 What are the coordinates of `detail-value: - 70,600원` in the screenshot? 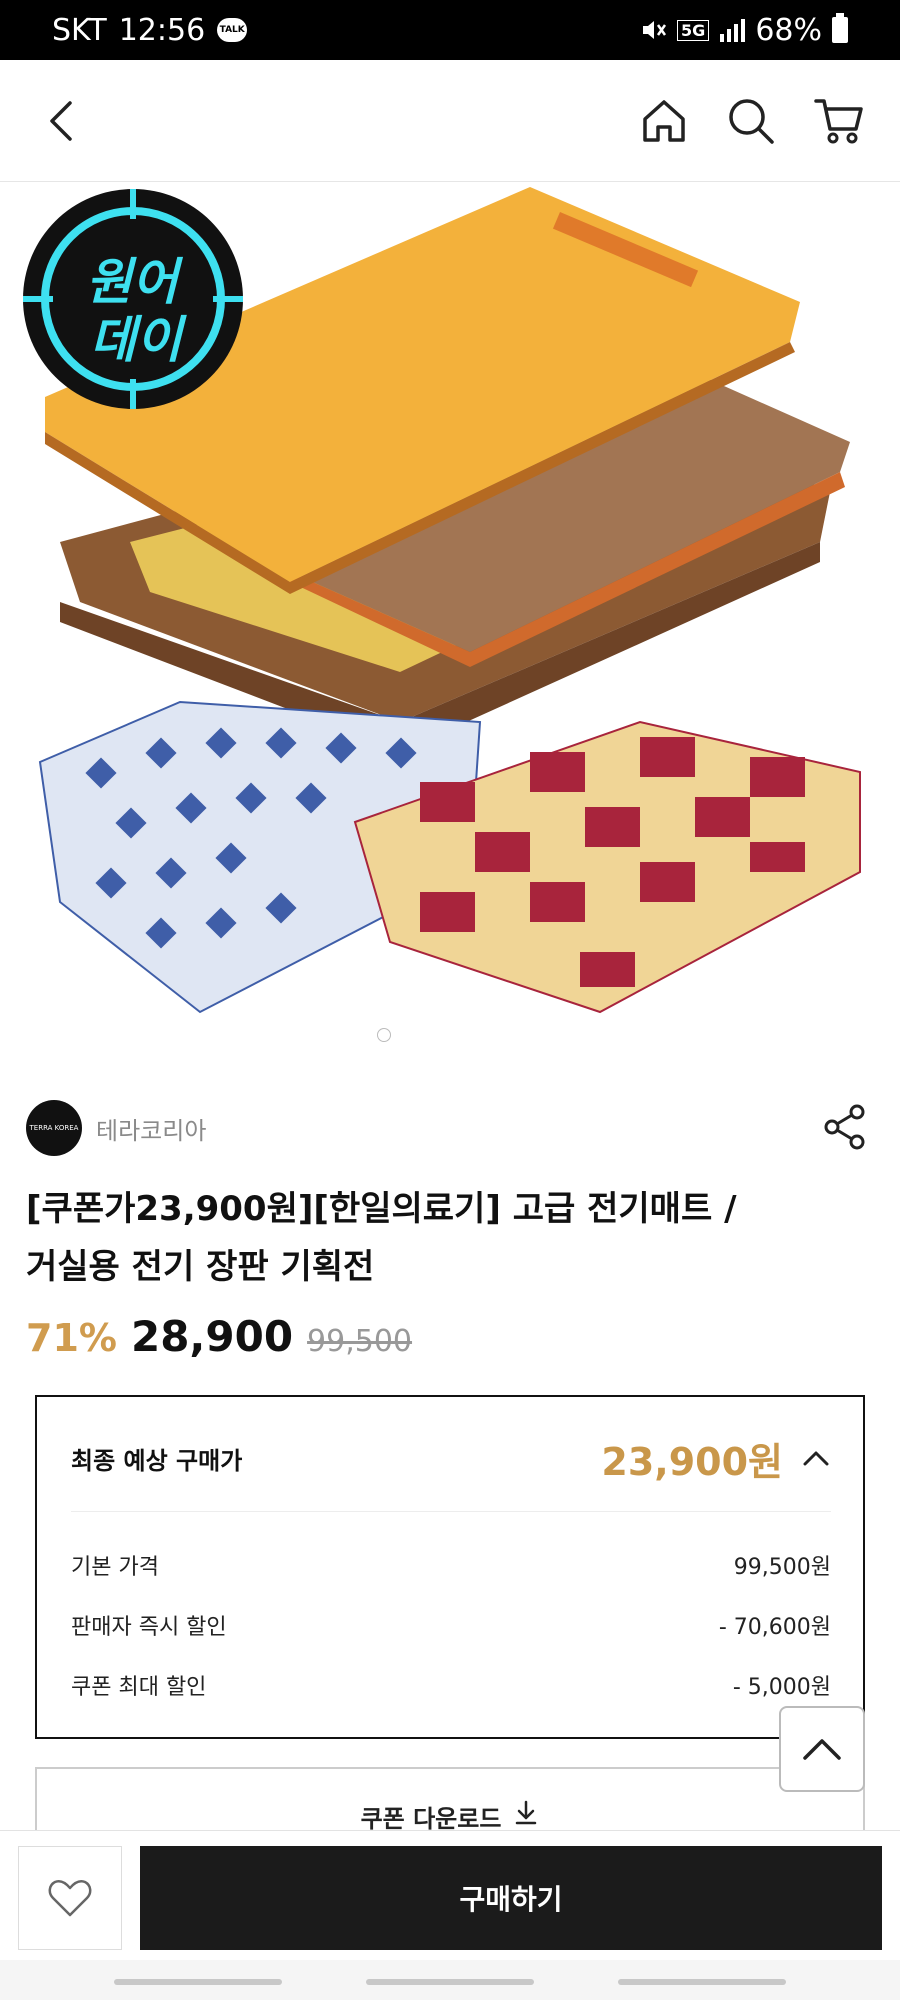 It's located at (774, 1627).